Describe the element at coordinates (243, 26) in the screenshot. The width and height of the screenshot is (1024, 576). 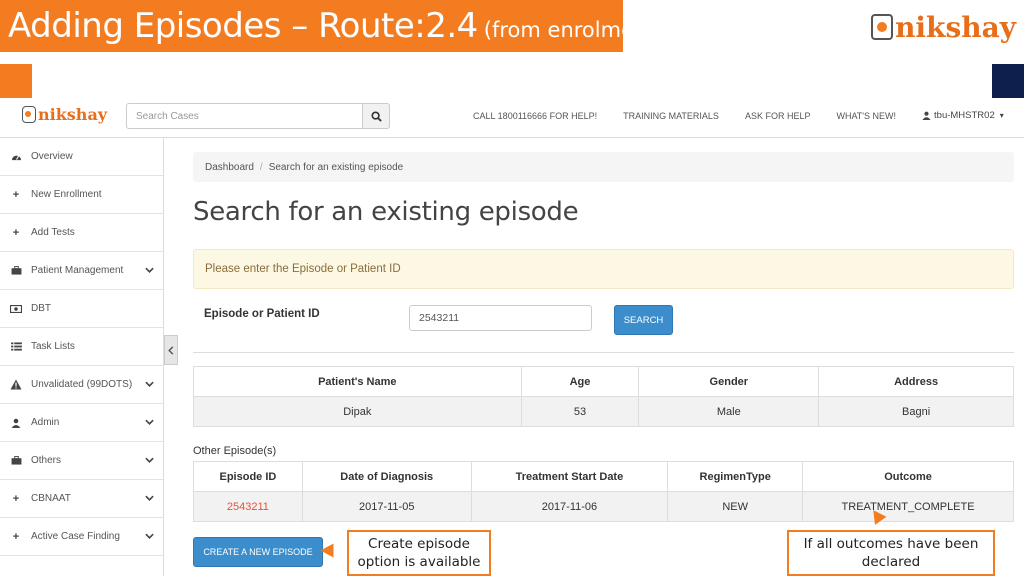
I see `slide-title-main: Adding Episodes – Route:2.4` at that location.